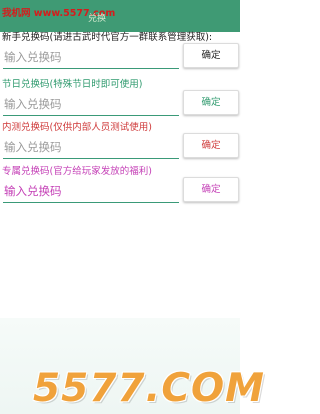 The image size is (320, 414). Describe the element at coordinates (120, 16) in the screenshot. I see `app-bar: 我机网 www.5577.com 兑换` at that location.